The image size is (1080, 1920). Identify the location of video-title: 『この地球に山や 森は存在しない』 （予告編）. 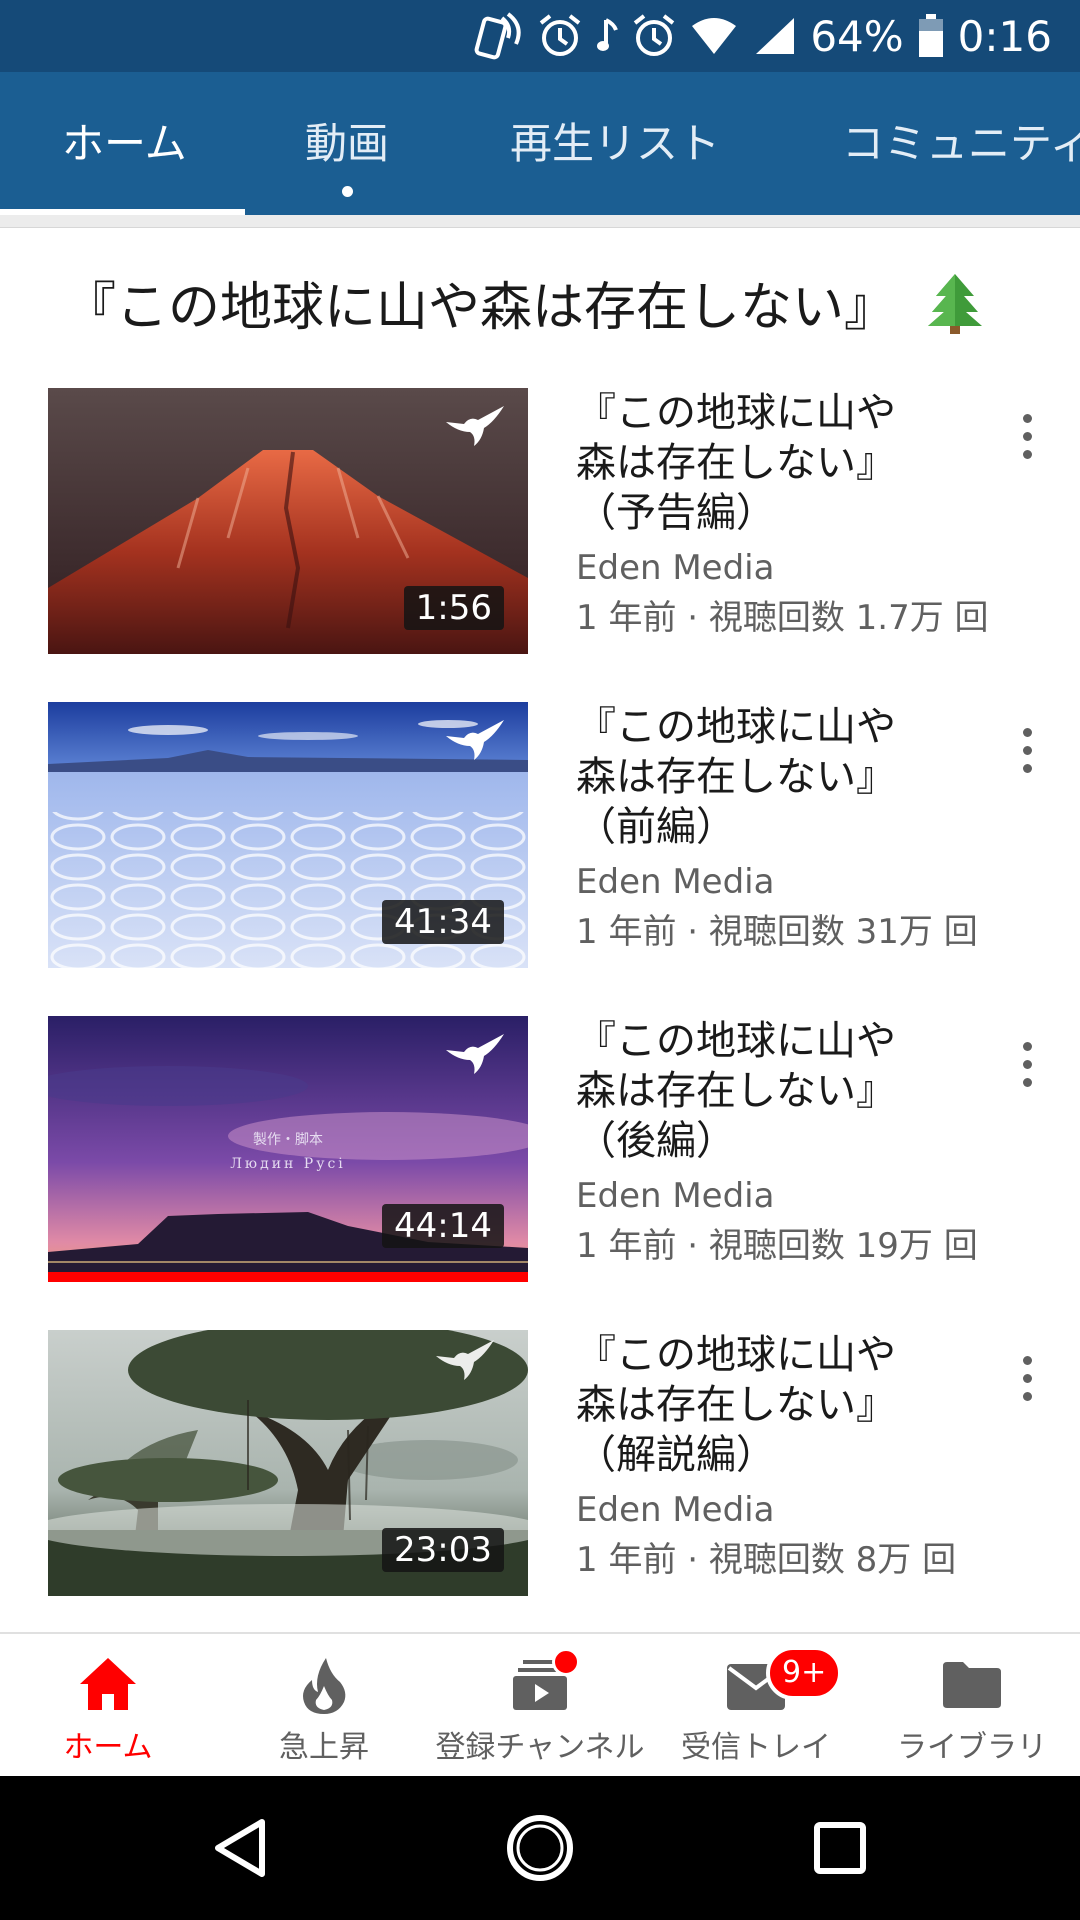
(756, 463).